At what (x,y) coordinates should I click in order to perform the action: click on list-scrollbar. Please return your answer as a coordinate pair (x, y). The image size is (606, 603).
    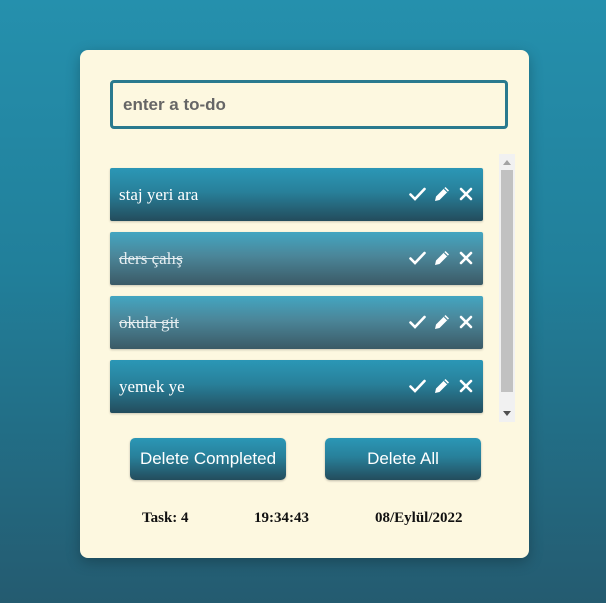
    Looking at the image, I should click on (507, 288).